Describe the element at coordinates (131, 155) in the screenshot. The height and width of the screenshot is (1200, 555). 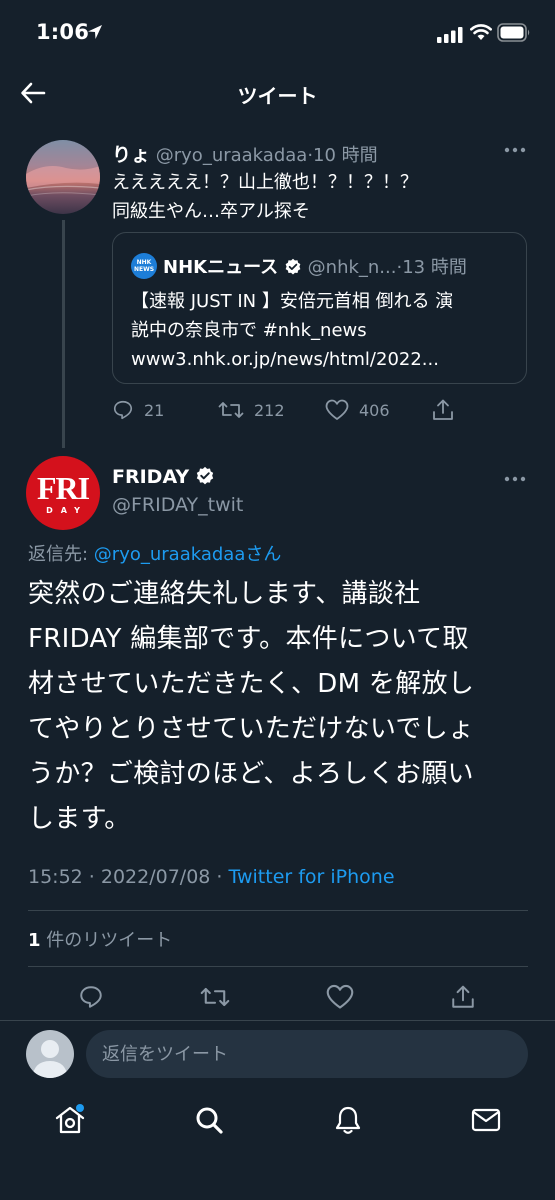
I see `author-name: りょ` at that location.